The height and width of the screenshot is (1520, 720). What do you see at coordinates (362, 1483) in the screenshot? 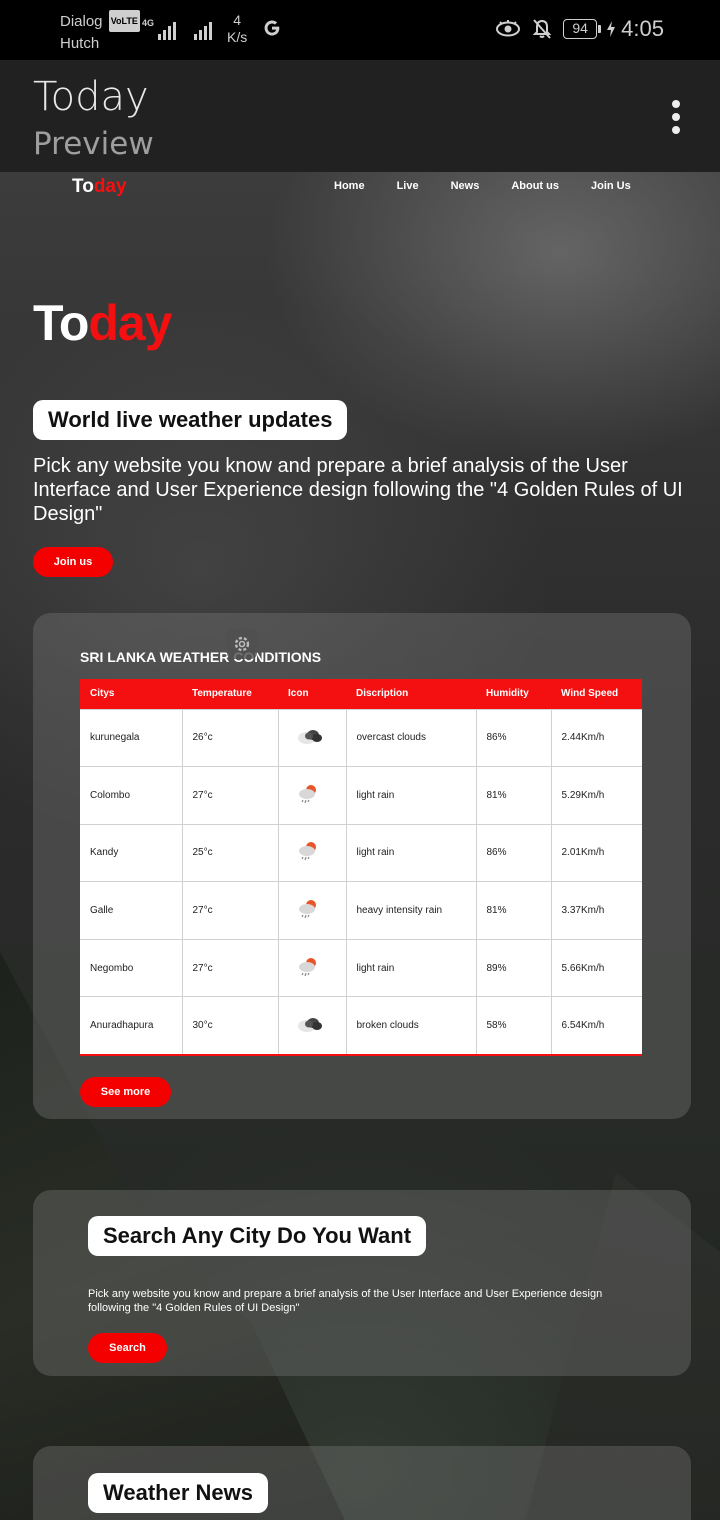
I see `news-card: Weather News` at bounding box center [362, 1483].